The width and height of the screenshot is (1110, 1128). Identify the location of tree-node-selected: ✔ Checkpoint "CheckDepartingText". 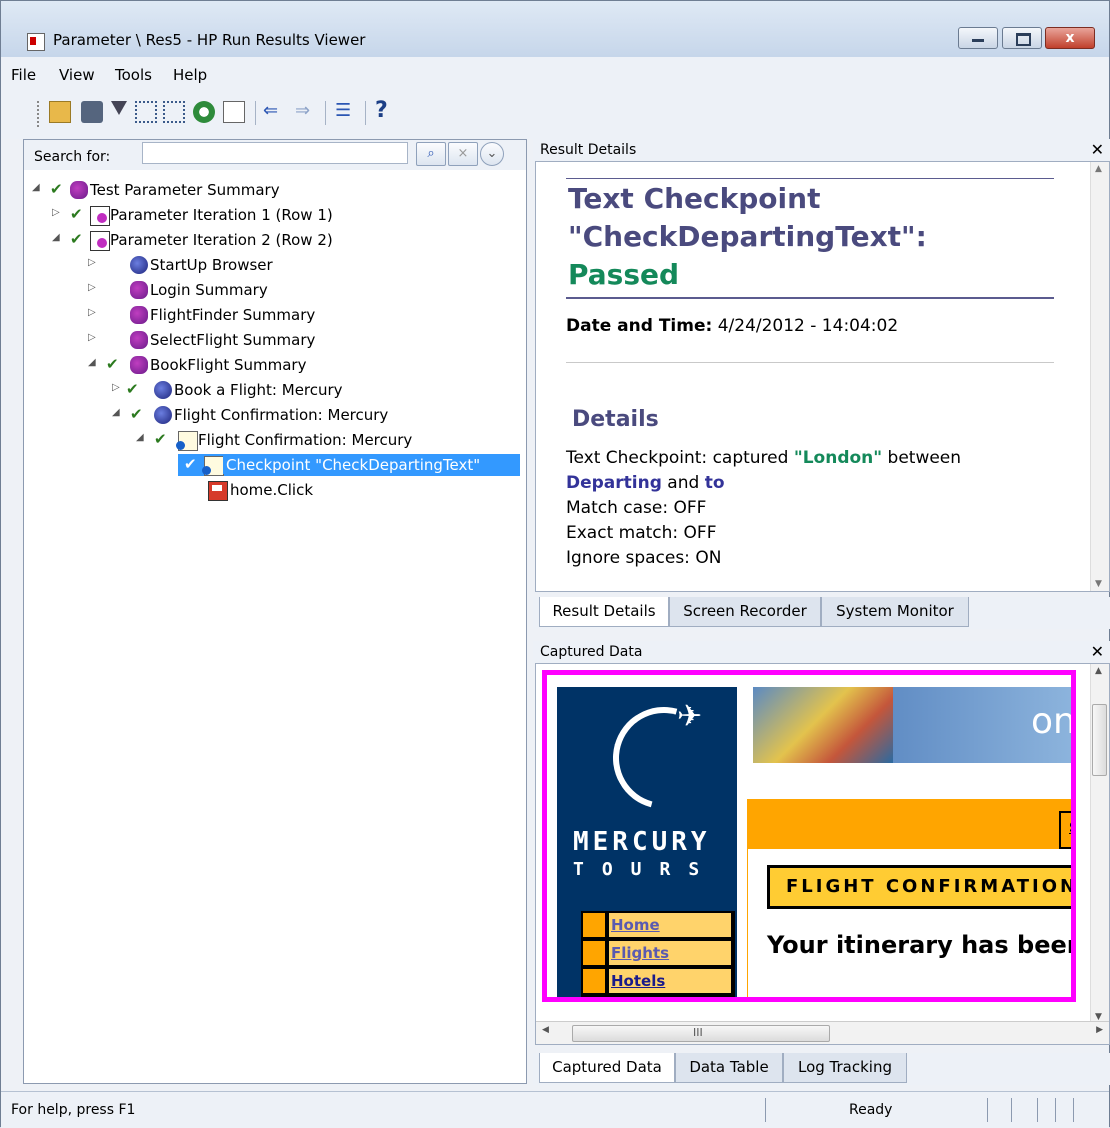
(340, 465).